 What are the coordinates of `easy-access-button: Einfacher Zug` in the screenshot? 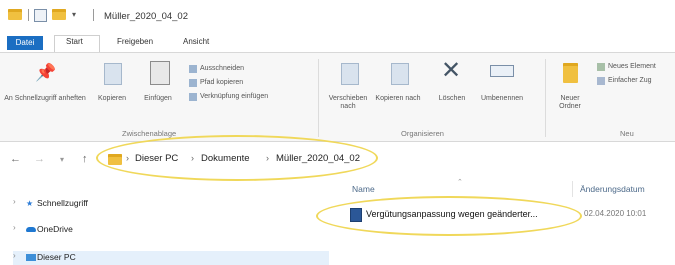 It's located at (630, 81).